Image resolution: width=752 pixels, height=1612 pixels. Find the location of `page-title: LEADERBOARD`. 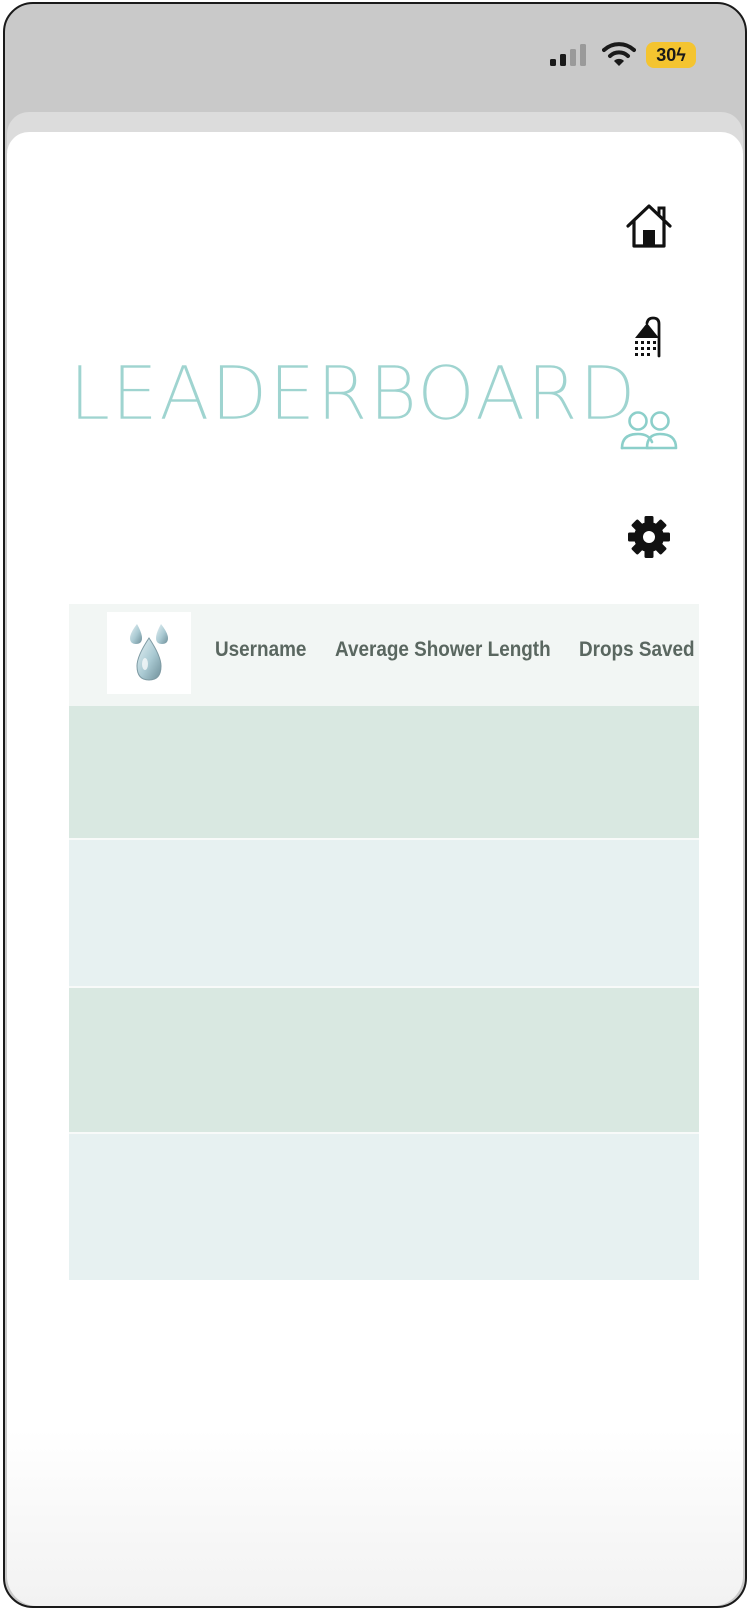

page-title: LEADERBOARD is located at coordinates (353, 394).